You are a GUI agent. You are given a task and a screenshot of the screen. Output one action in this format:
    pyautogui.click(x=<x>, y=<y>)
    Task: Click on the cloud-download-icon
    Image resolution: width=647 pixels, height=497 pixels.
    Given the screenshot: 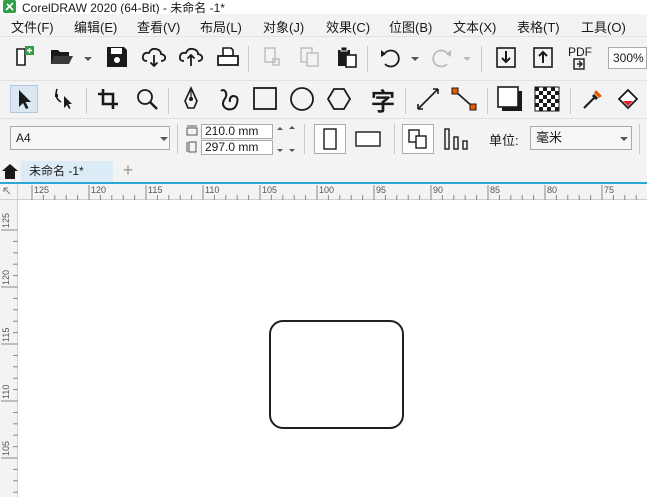 What is the action you would take?
    pyautogui.click(x=154, y=57)
    